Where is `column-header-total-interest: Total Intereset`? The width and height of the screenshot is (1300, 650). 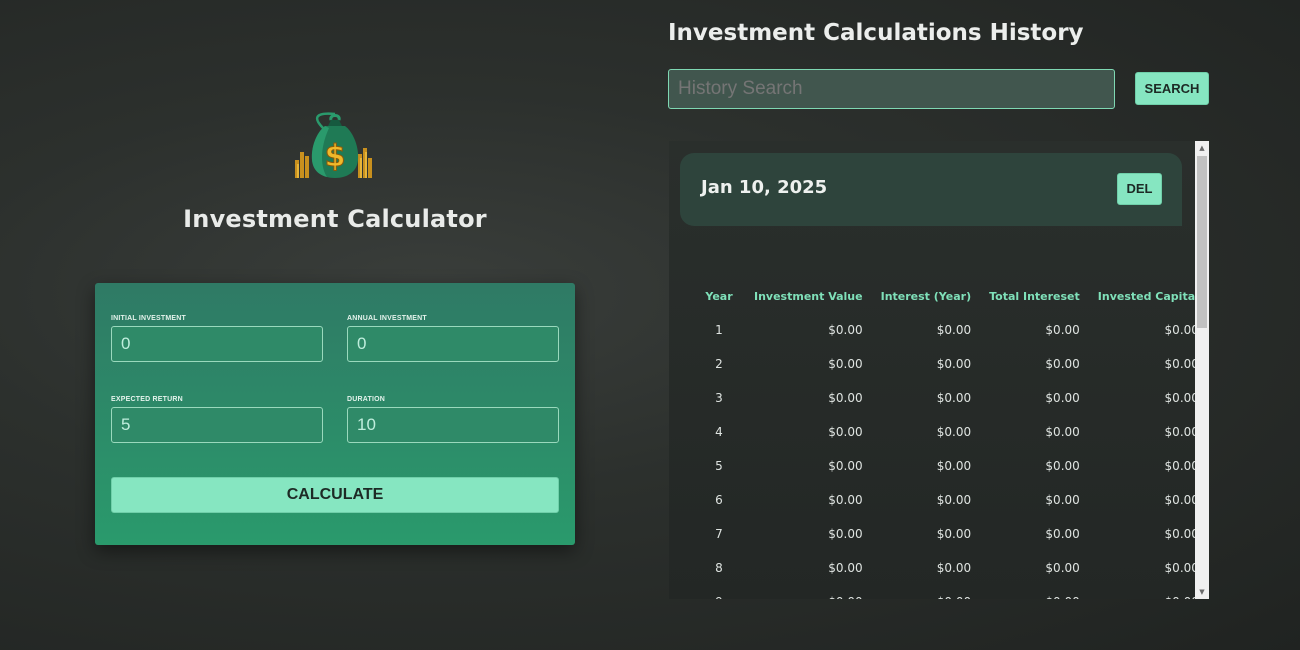 column-header-total-interest: Total Intereset is located at coordinates (1034, 296).